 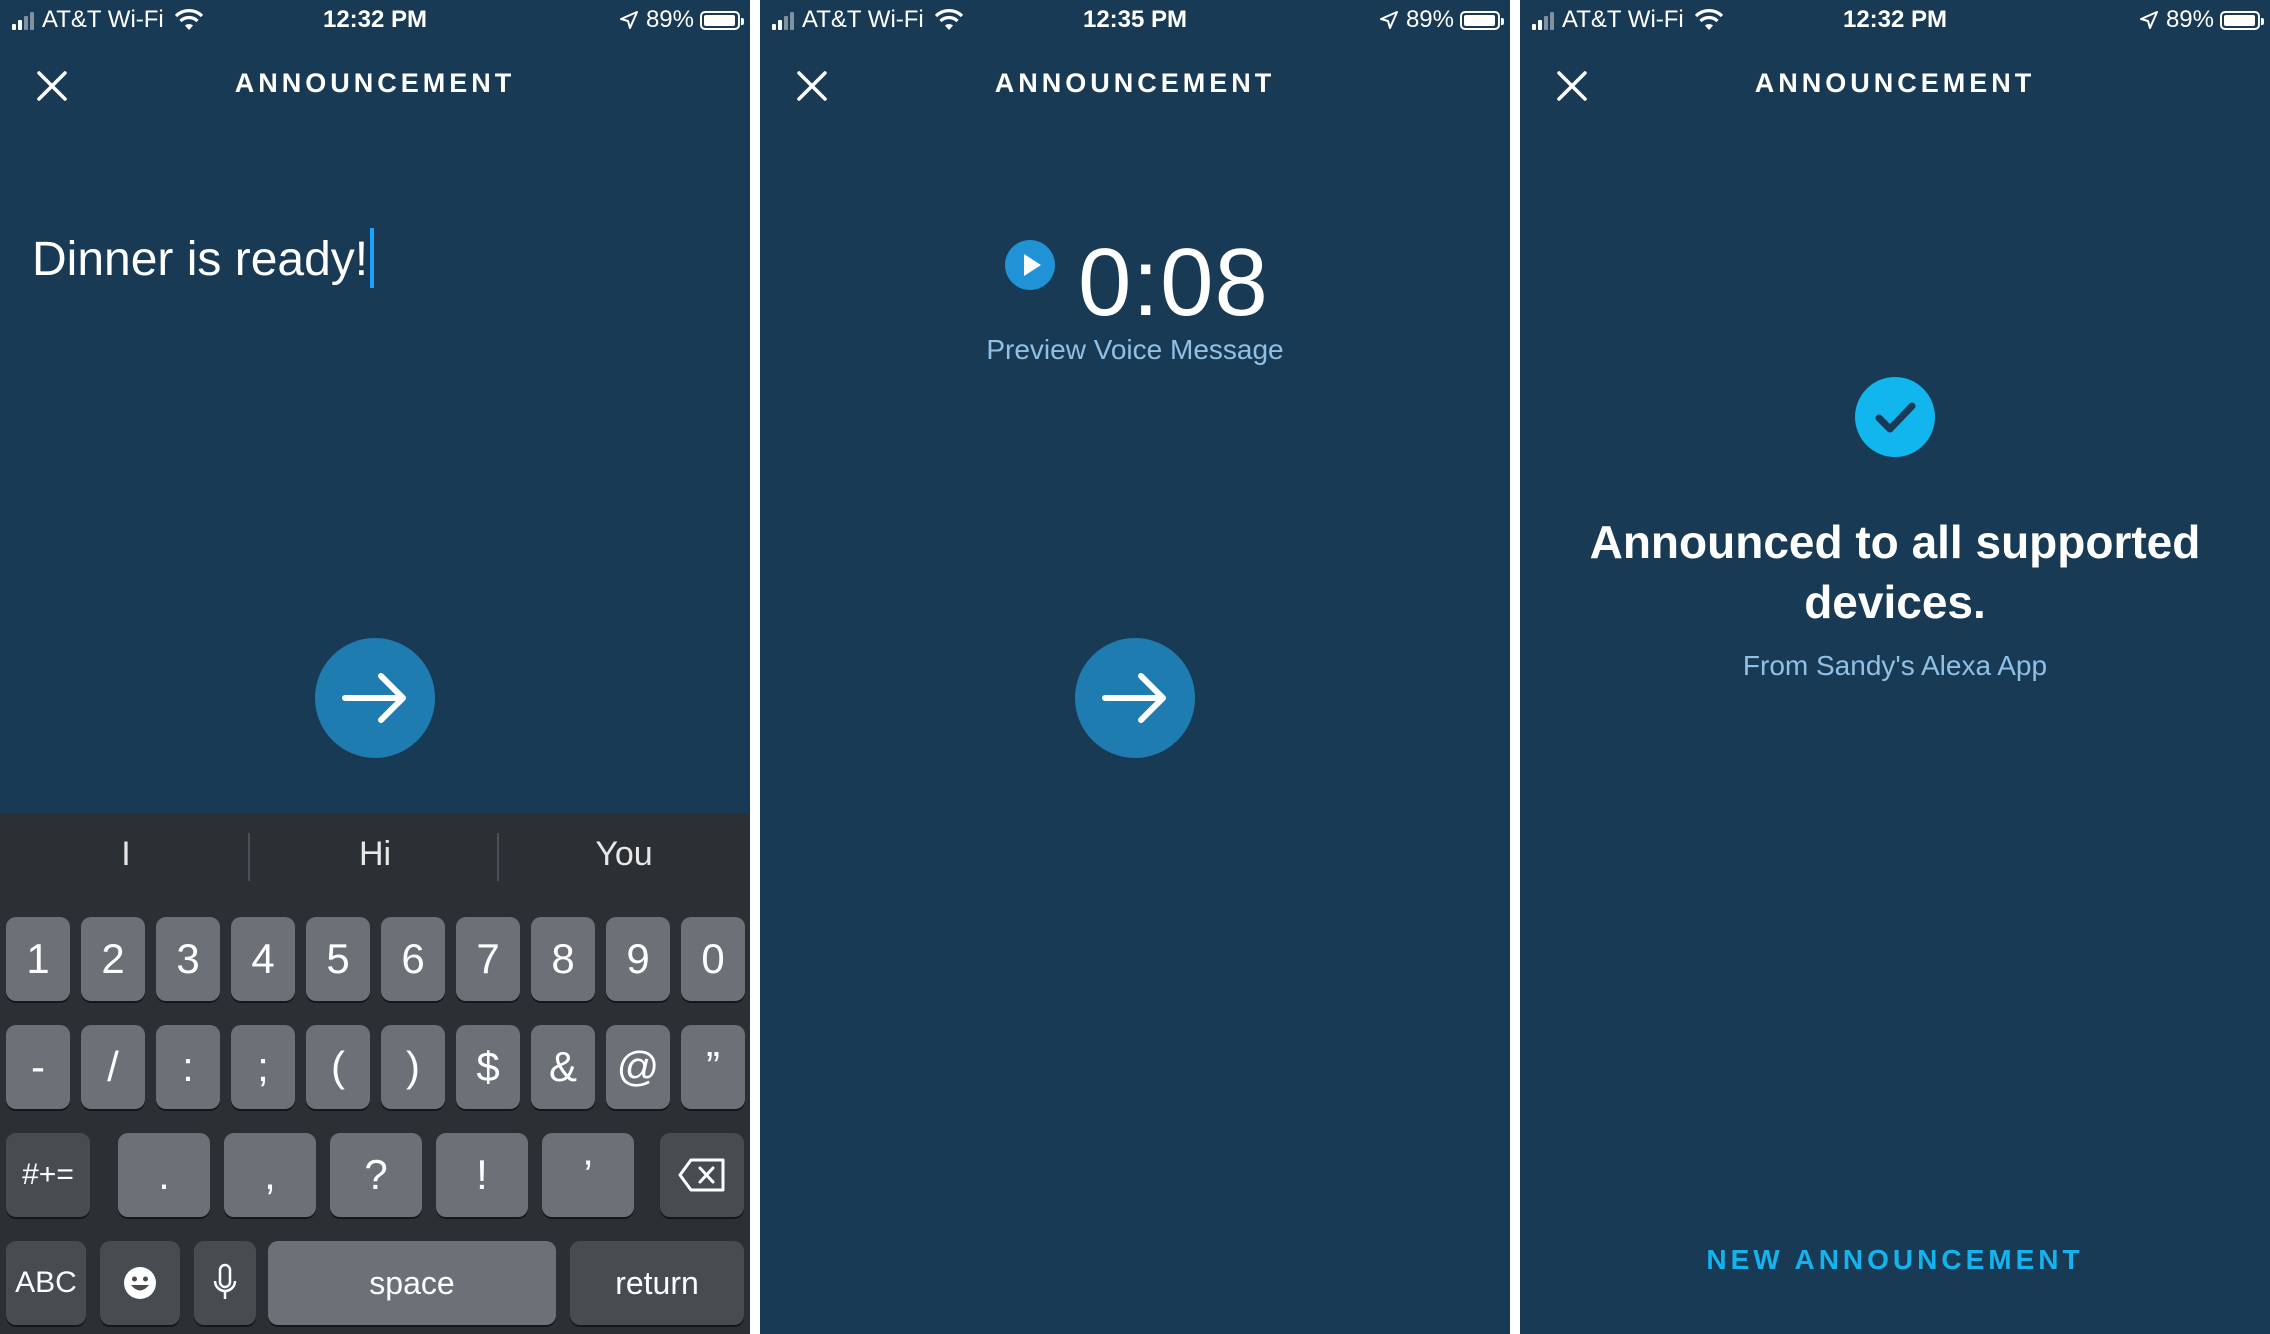 What do you see at coordinates (338, 1067) in the screenshot?
I see `key-open-paren: (` at bounding box center [338, 1067].